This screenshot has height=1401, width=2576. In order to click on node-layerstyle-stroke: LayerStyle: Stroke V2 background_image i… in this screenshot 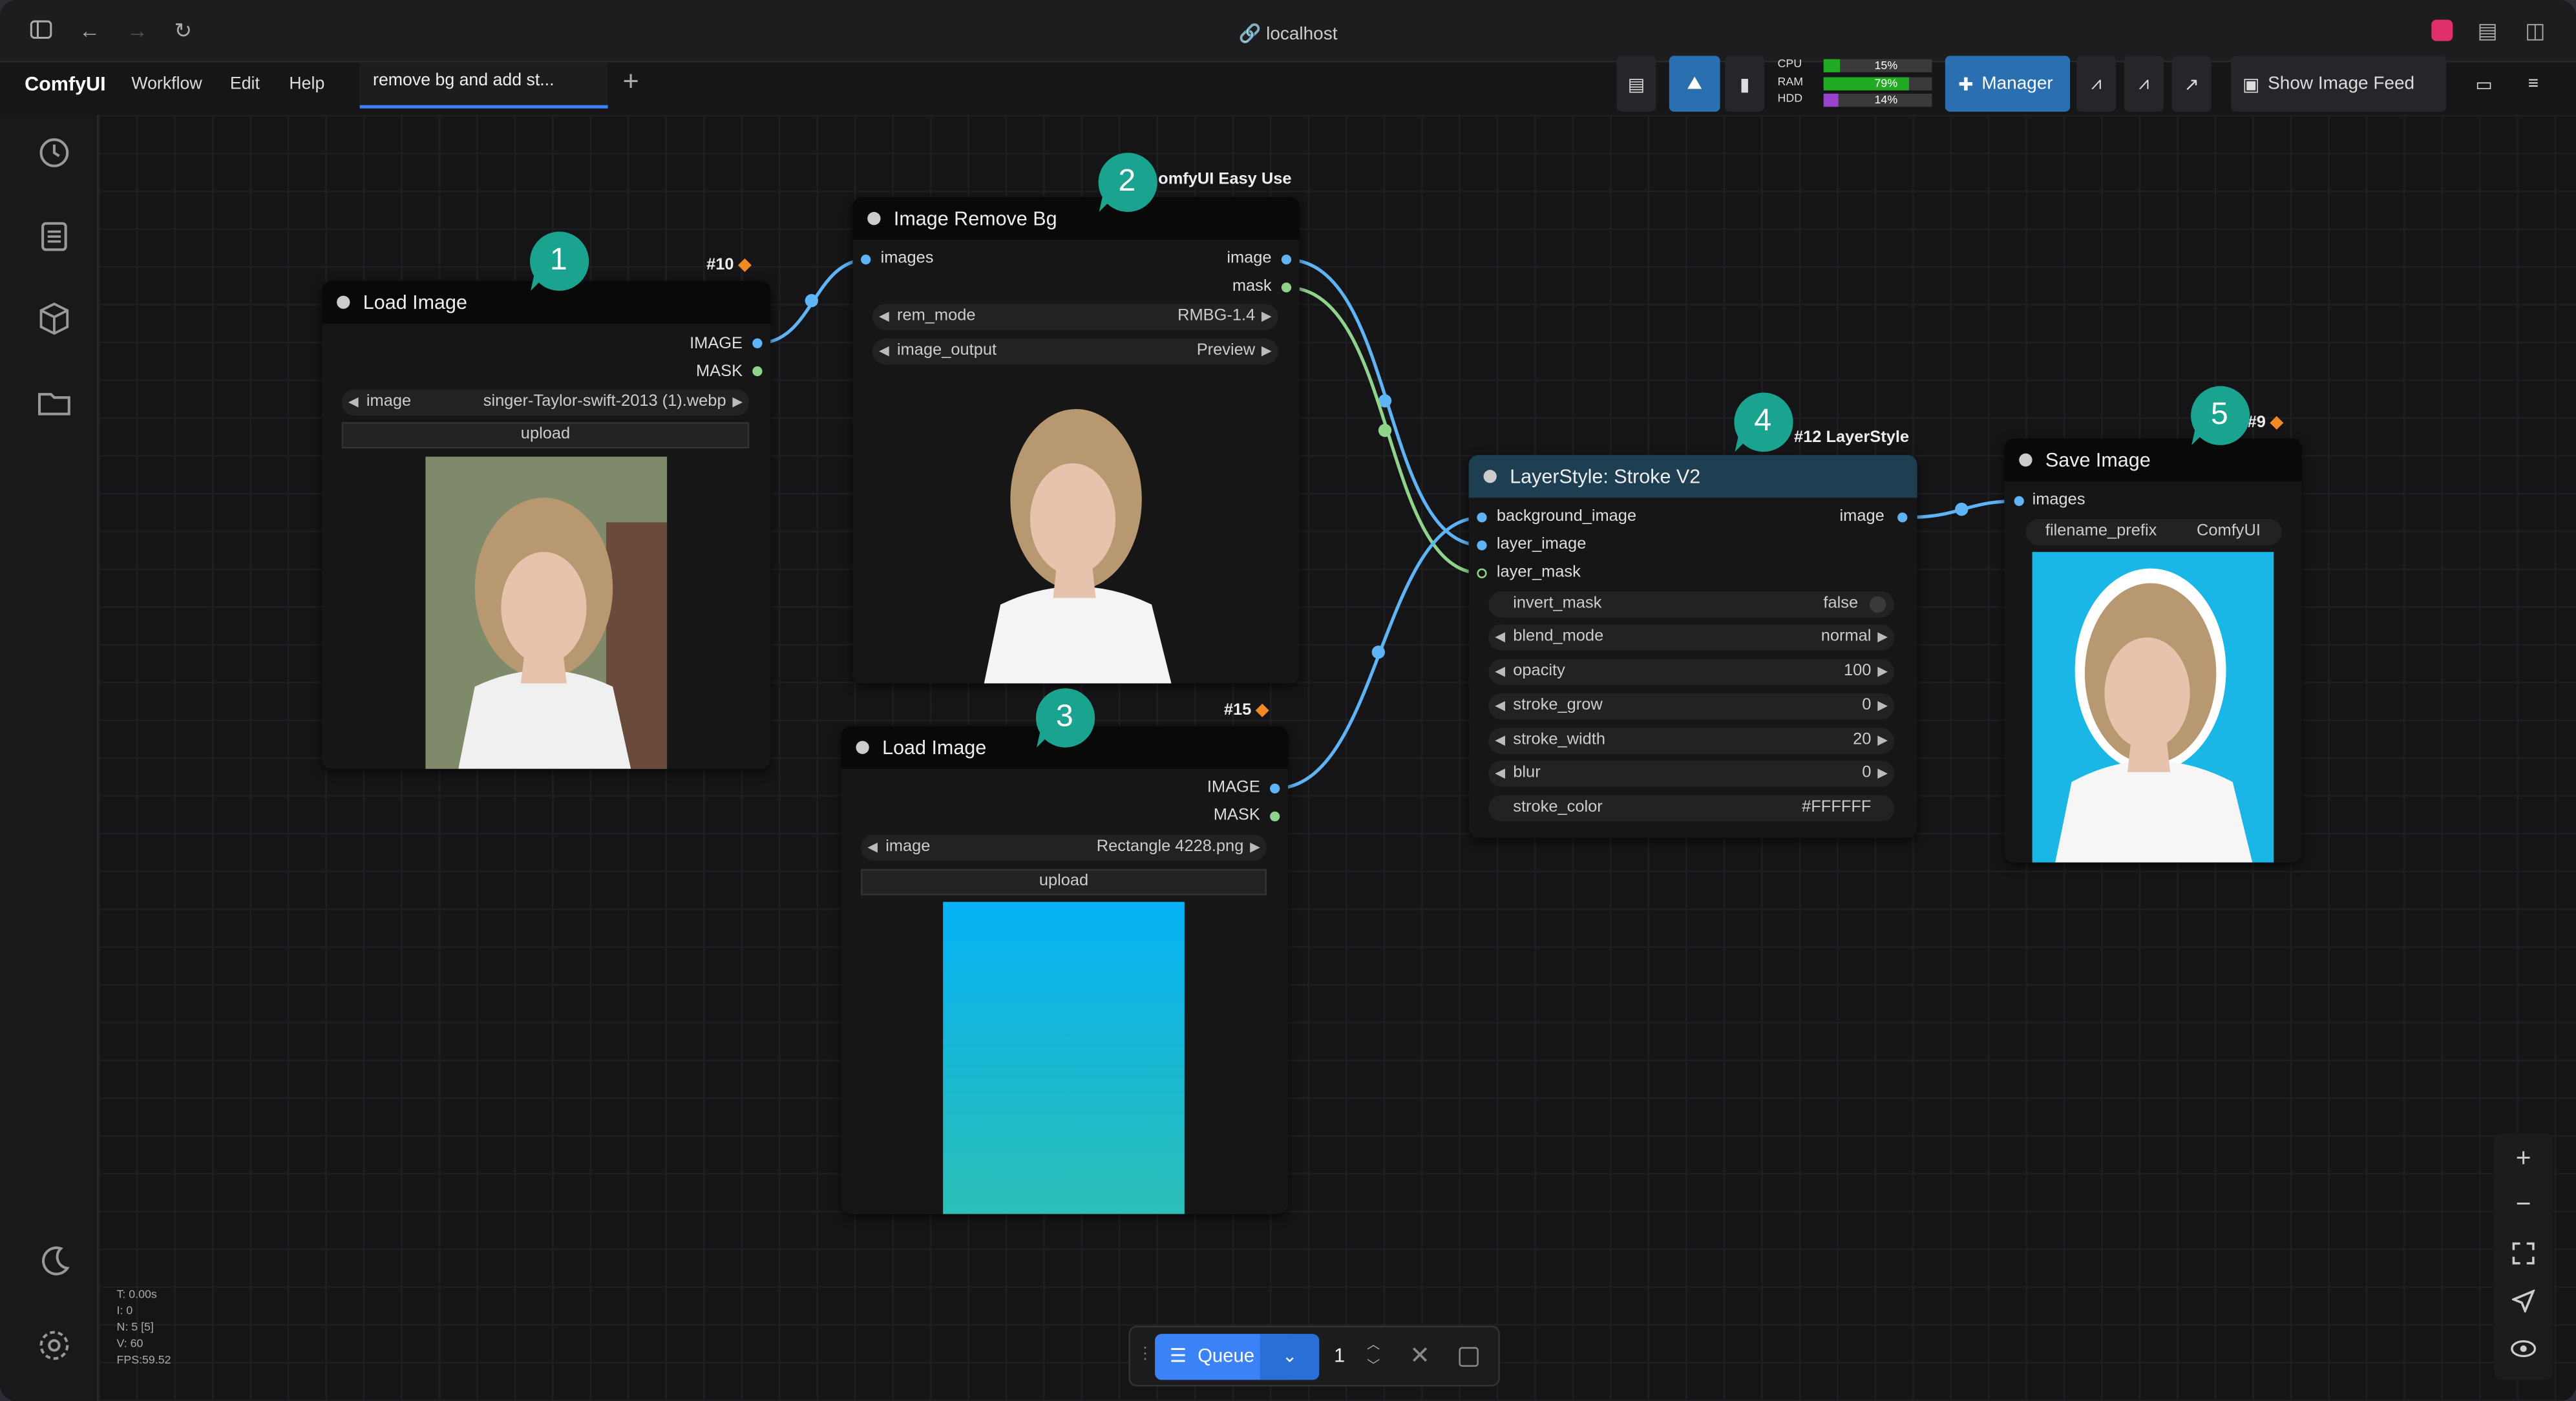, I will do `click(1692, 646)`.